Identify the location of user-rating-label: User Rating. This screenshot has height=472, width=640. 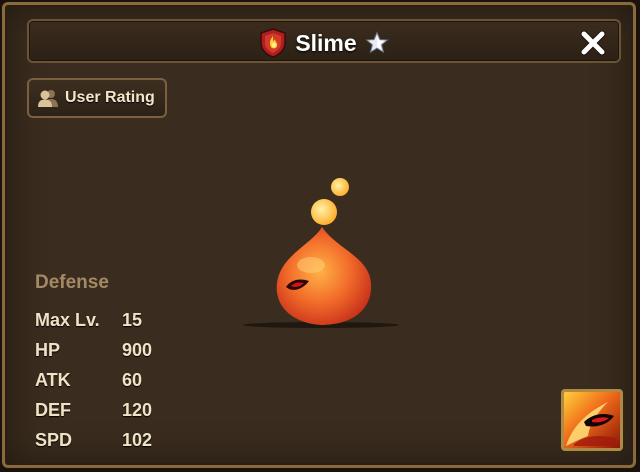
(110, 97).